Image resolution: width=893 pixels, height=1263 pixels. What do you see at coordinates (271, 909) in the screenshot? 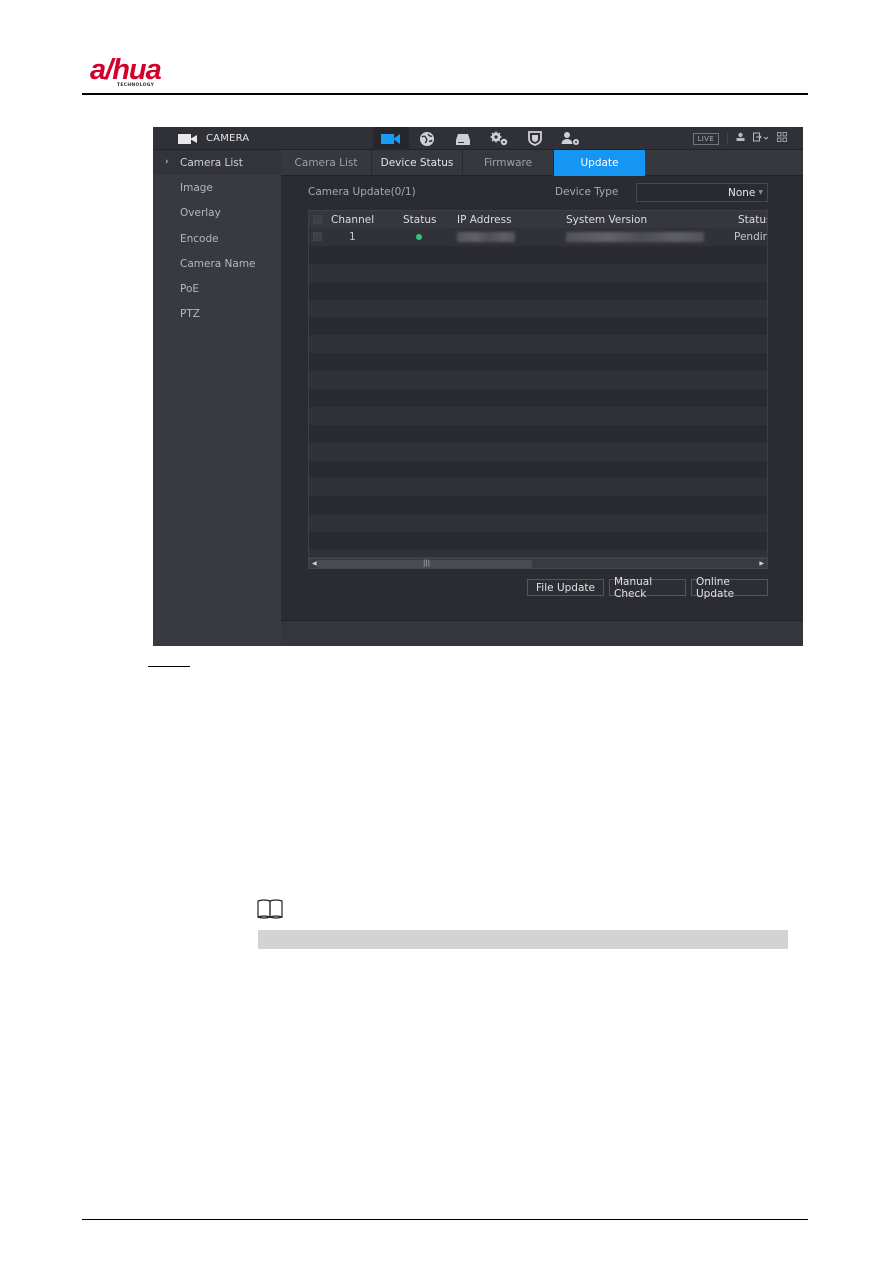
I see `book-note-icon` at bounding box center [271, 909].